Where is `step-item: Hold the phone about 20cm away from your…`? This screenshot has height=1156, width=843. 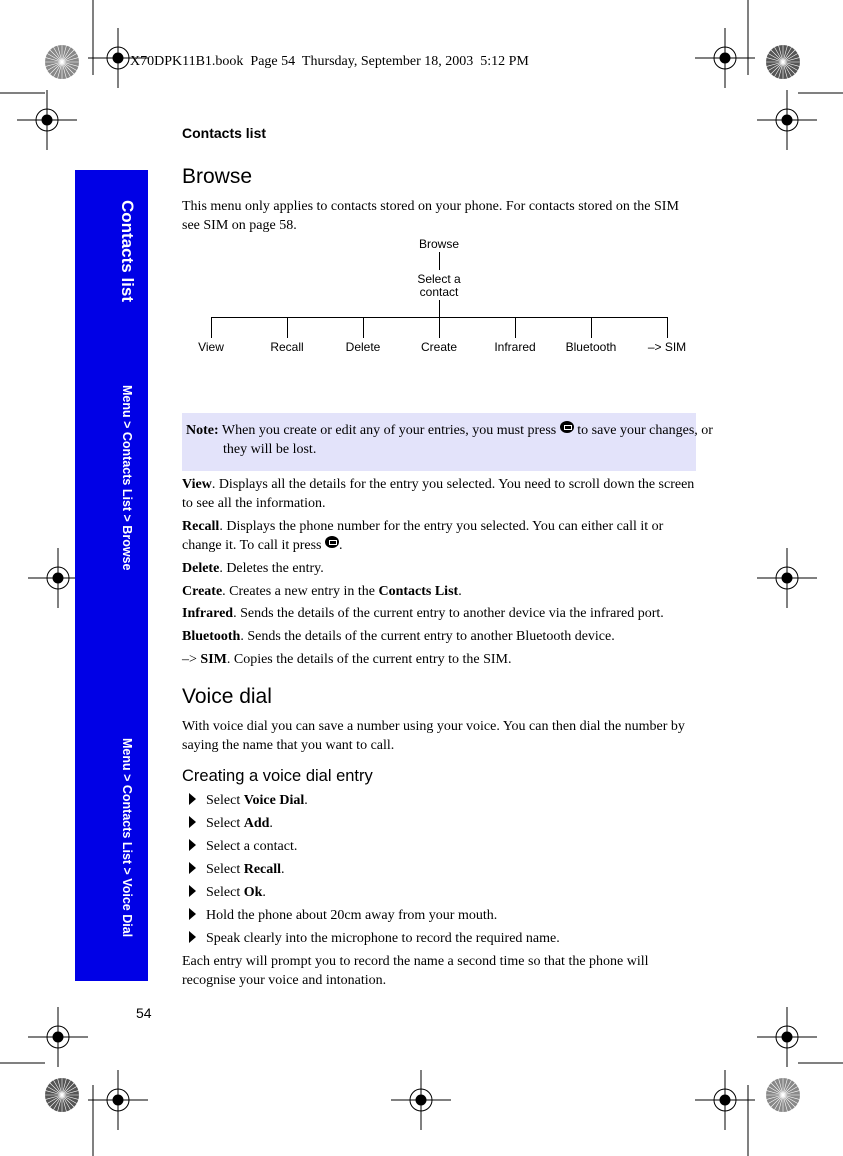 step-item: Hold the phone about 20cm away from your… is located at coordinates (343, 915).